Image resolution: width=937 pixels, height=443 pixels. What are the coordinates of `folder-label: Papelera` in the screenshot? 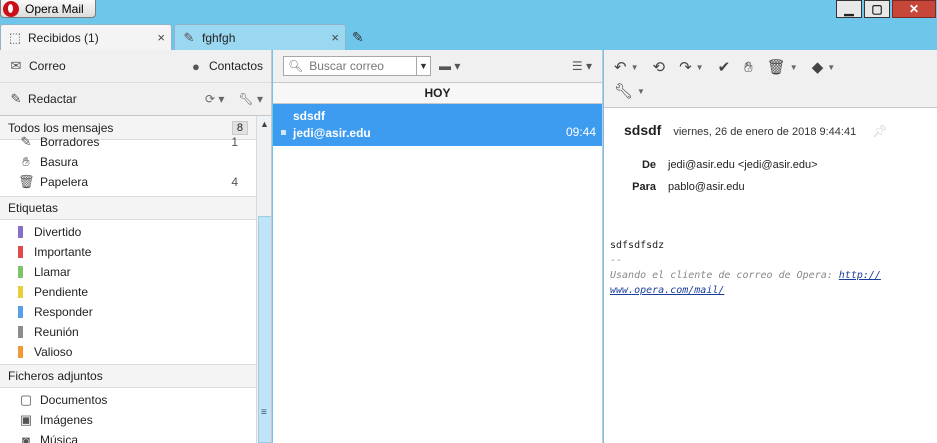 It's located at (64, 182).